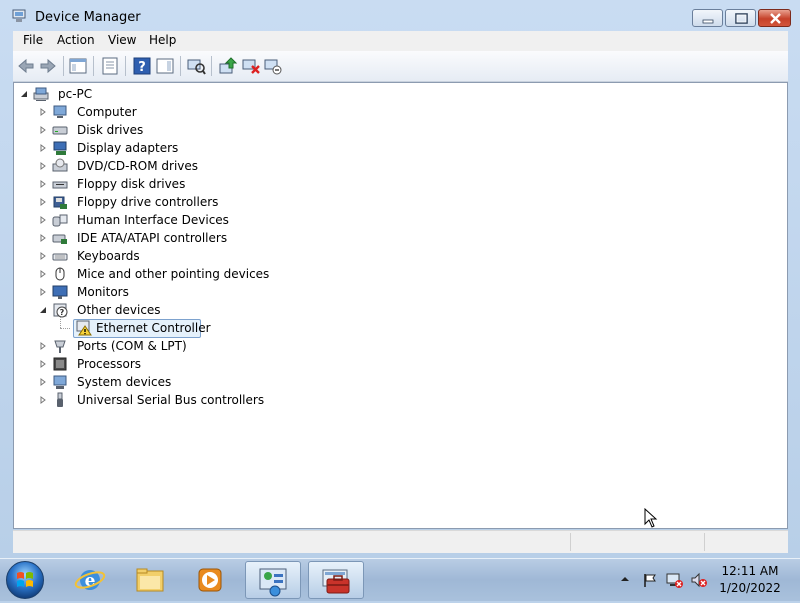  I want to click on toolbox-icon, so click(336, 581).